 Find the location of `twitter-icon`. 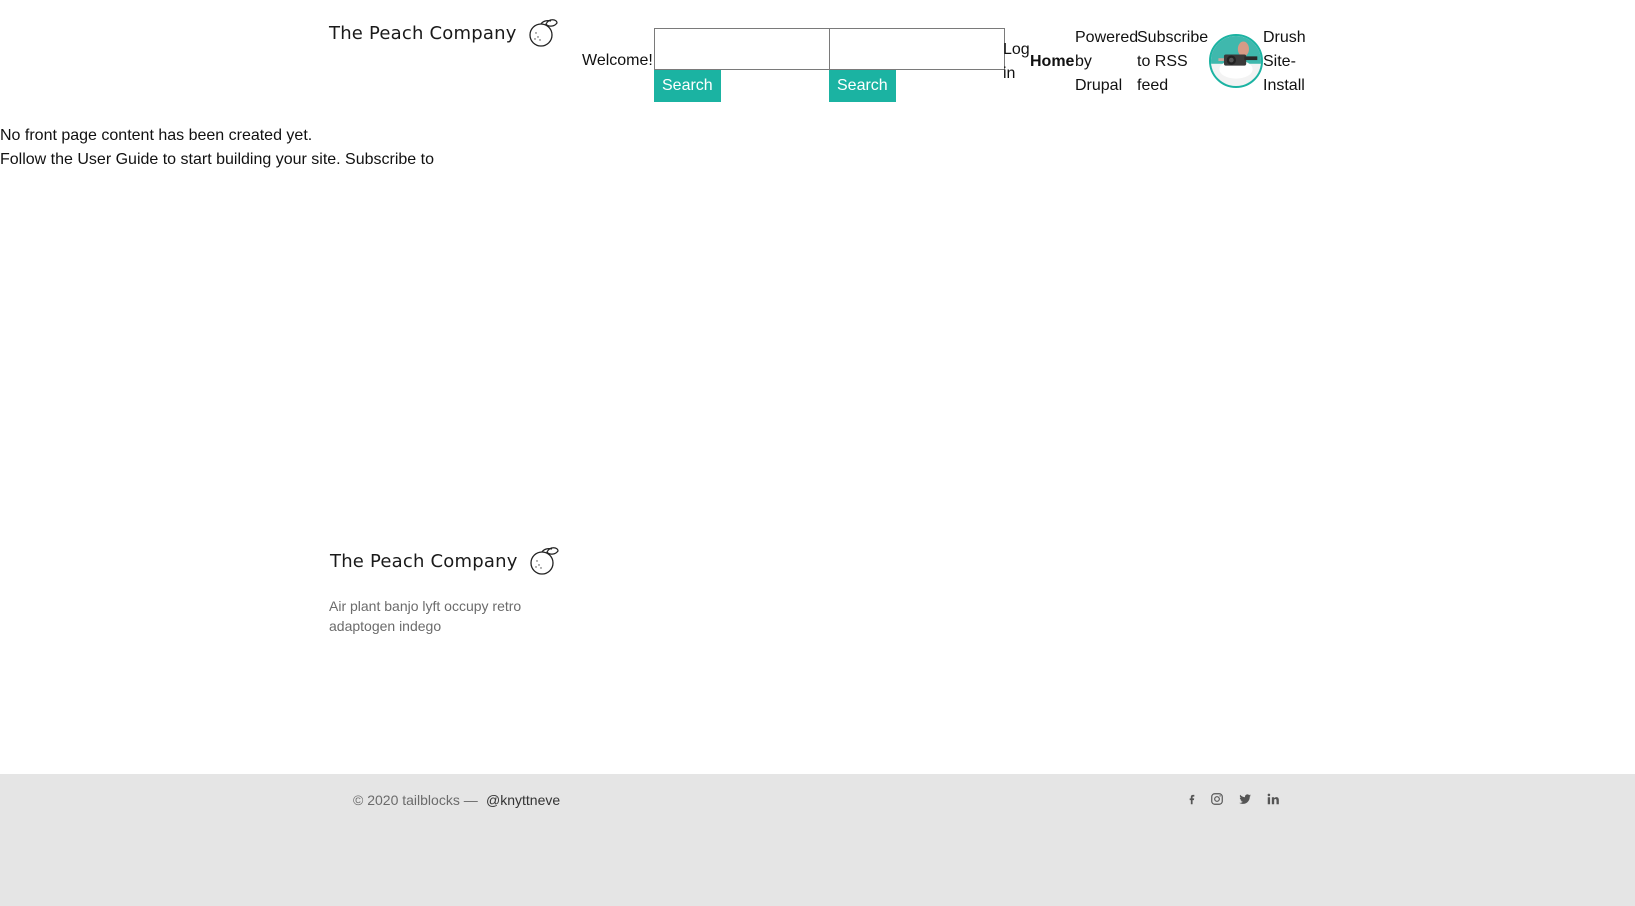

twitter-icon is located at coordinates (1245, 799).